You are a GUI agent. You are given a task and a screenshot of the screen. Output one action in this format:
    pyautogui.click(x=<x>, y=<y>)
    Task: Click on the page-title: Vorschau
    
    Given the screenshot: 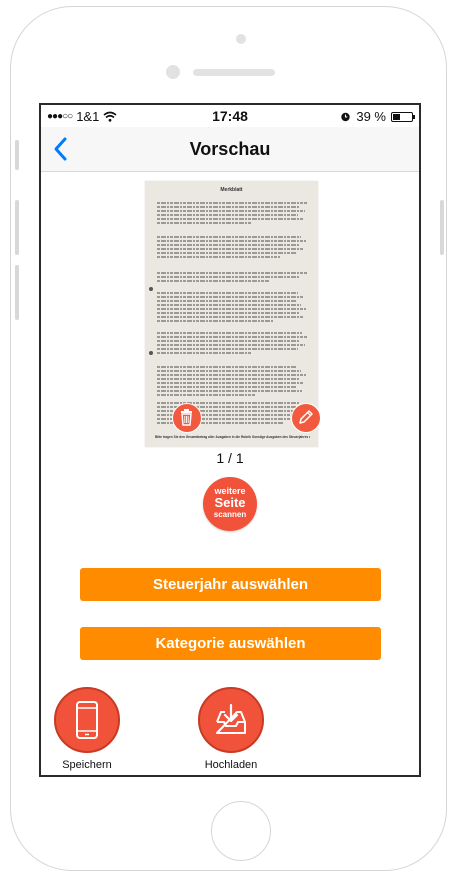 What is the action you would take?
    pyautogui.click(x=230, y=149)
    